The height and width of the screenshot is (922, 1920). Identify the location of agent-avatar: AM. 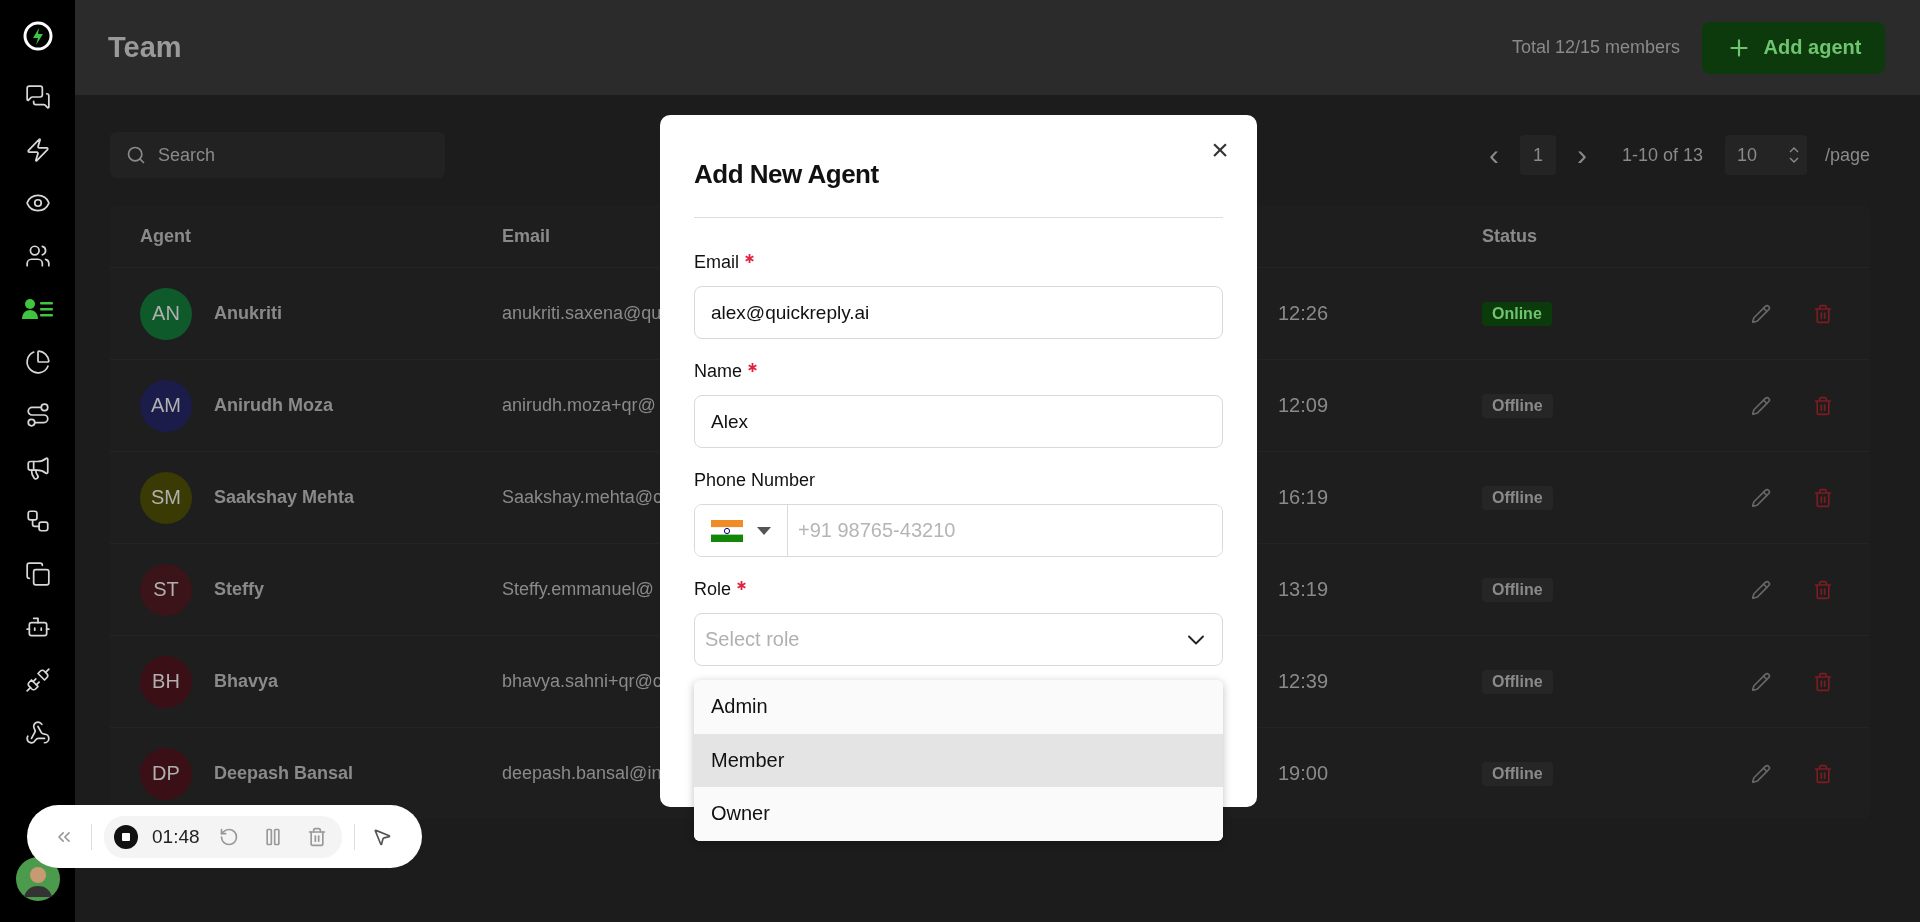
(166, 405).